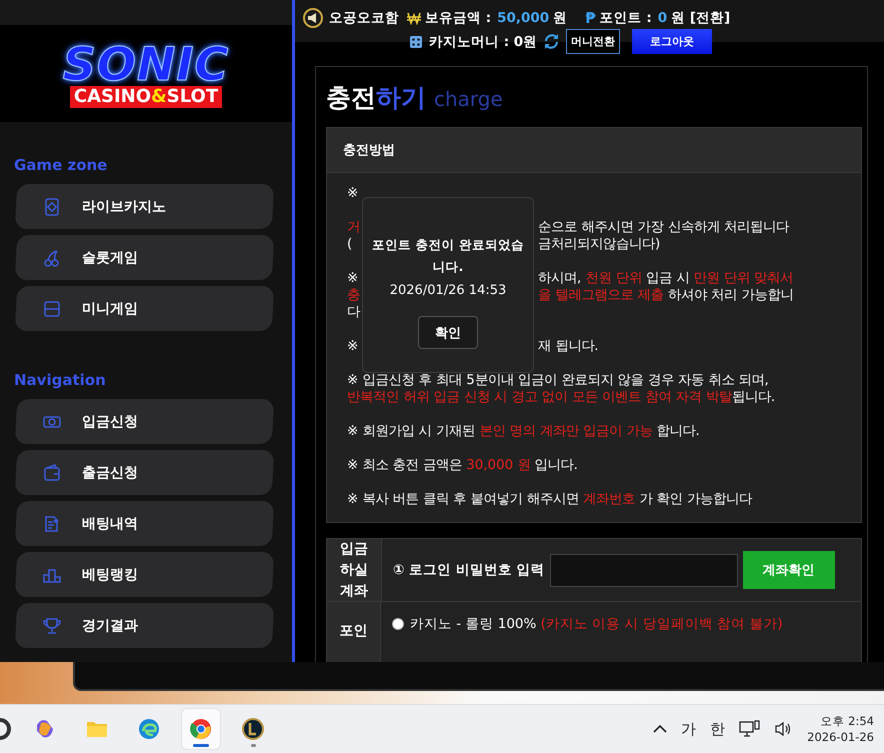  I want to click on sidebar-item: 입금신청, so click(144, 421).